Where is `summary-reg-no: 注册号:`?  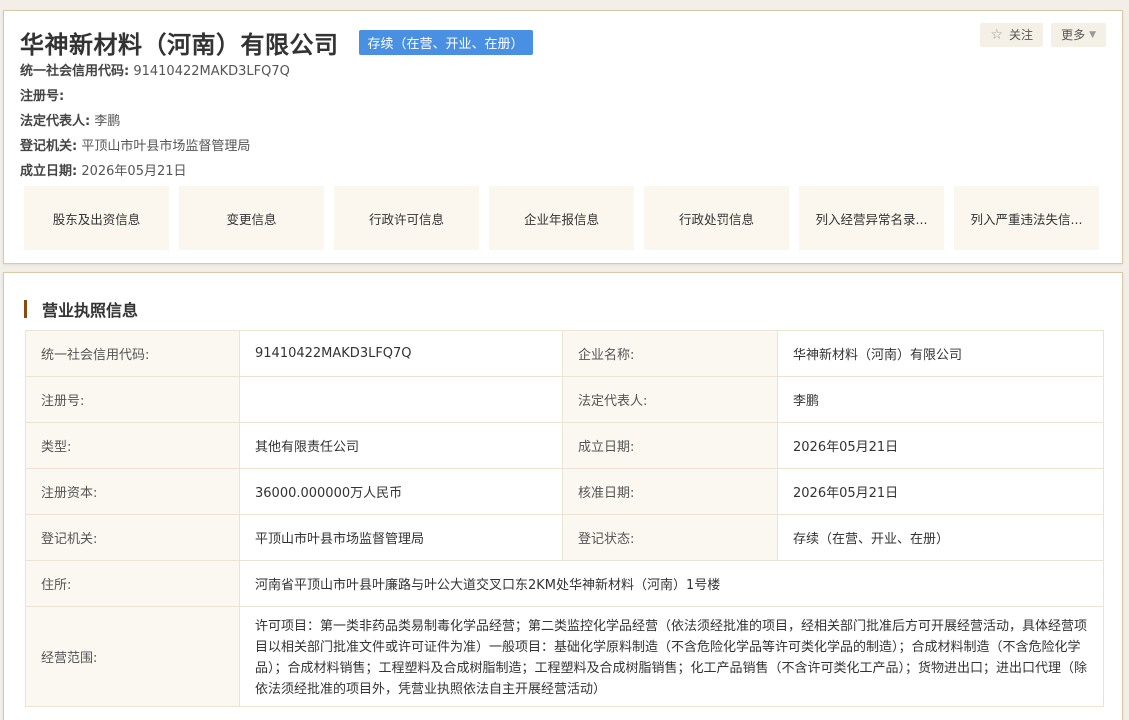
summary-reg-no: 注册号: is located at coordinates (155, 96).